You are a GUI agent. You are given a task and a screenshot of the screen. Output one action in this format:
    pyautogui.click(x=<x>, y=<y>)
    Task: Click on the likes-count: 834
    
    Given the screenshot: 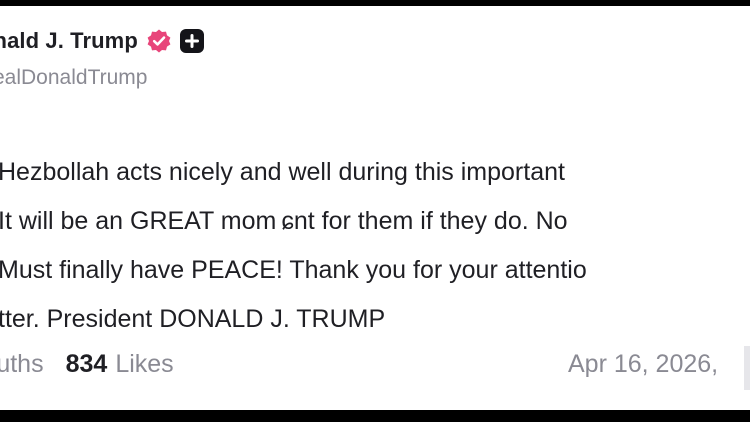 What is the action you would take?
    pyautogui.click(x=87, y=364)
    